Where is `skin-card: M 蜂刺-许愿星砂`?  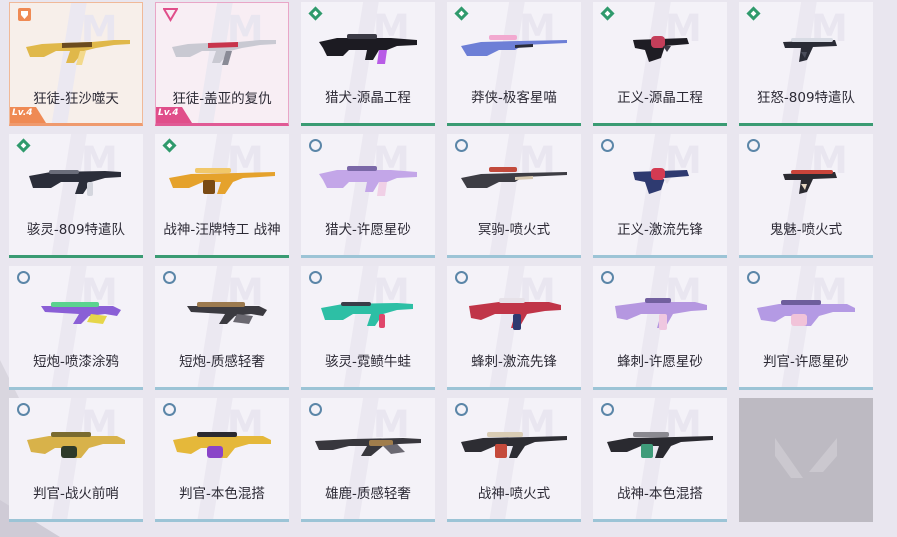 skin-card: M 蜂刺-许愿星砂 is located at coordinates (660, 328).